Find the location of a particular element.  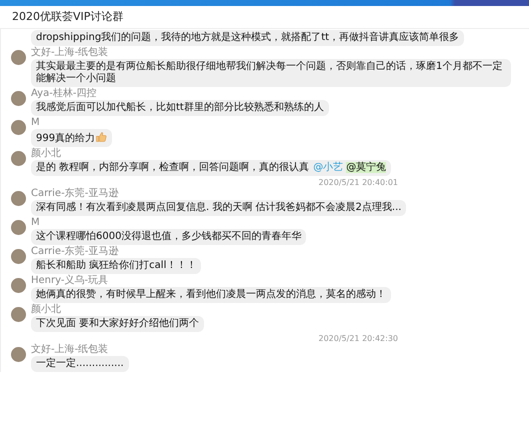

message-bubble: 是的 教程啊，内部分享啊，检查啊，回答问题啊，真的很认真 @小艺 @莫宁兔 is located at coordinates (211, 168).